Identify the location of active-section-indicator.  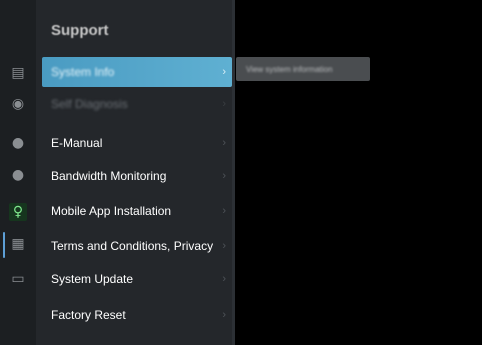
(4, 245).